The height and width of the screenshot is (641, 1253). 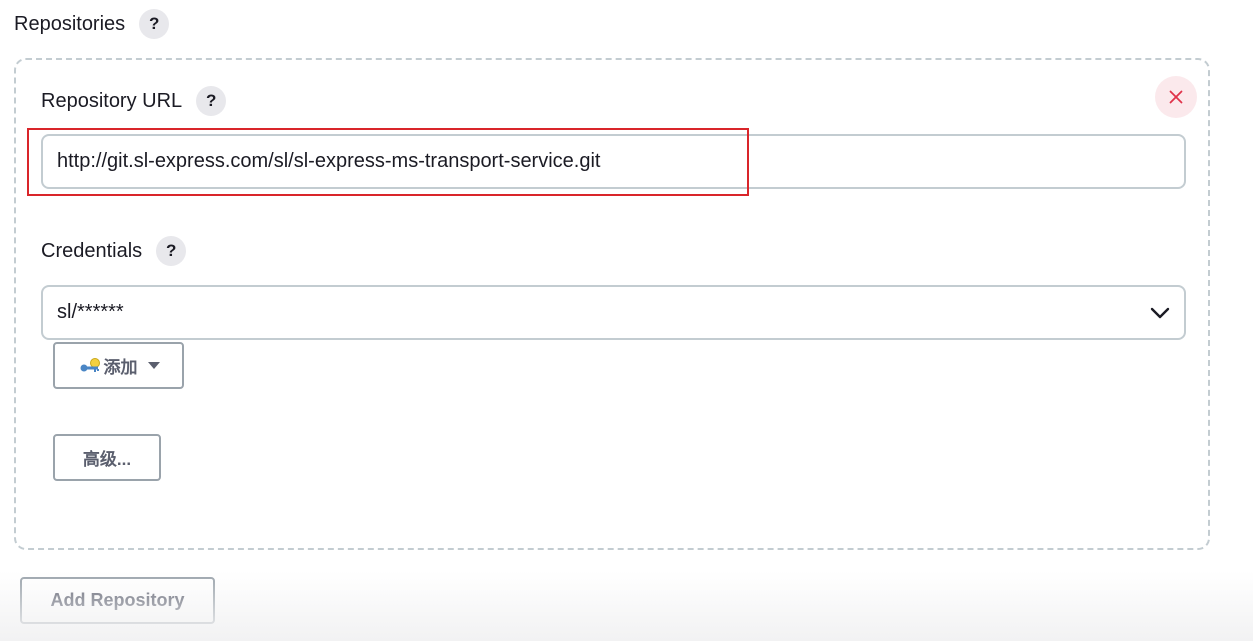 I want to click on close-icon, so click(x=1176, y=97).